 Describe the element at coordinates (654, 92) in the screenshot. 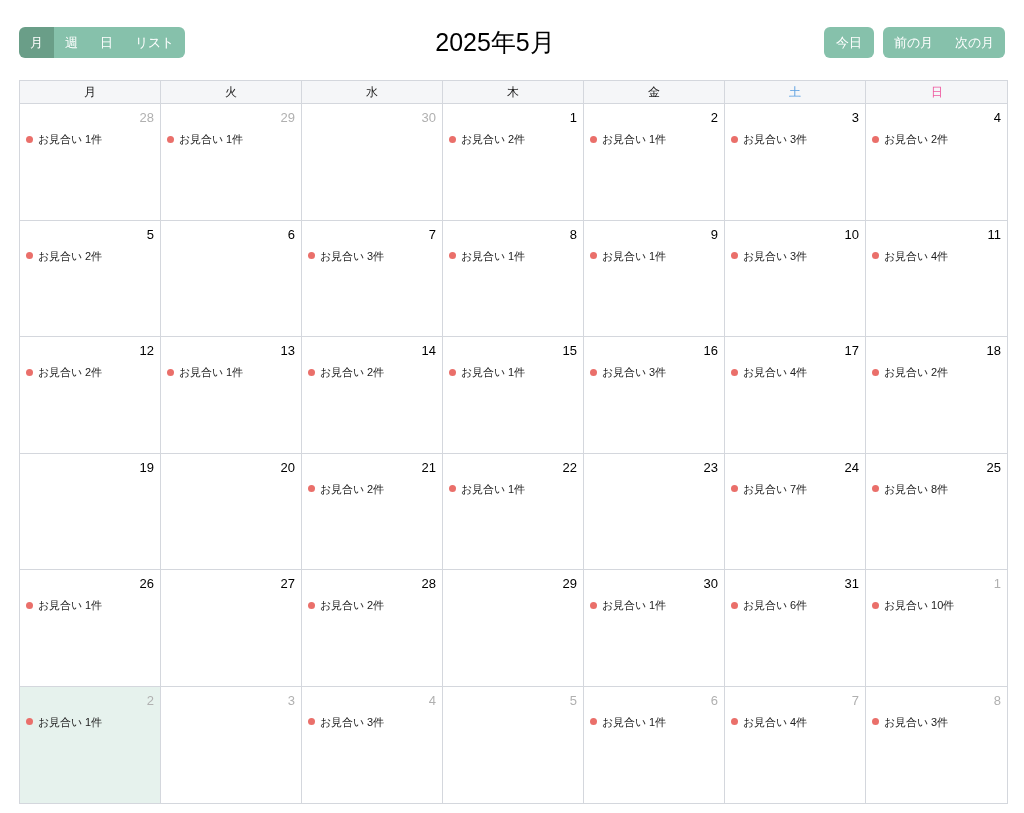

I see `weekday-header: 金` at that location.